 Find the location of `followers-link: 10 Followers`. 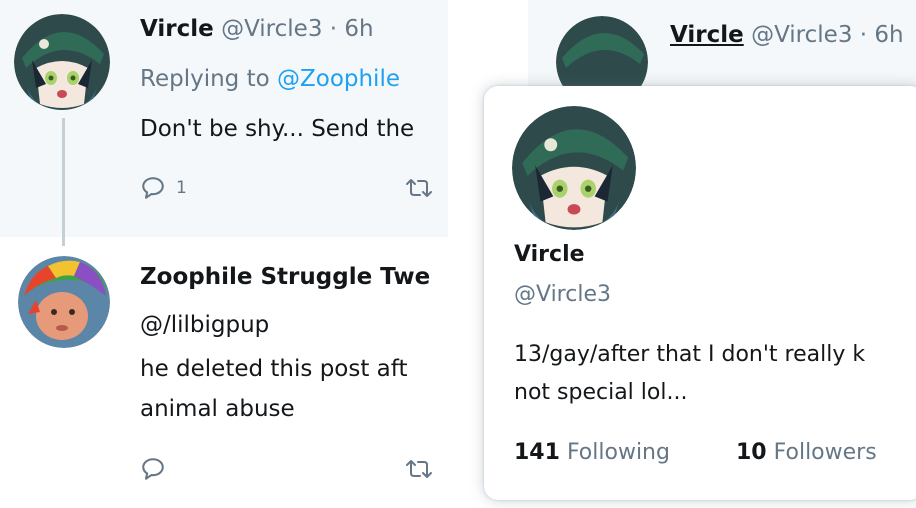

followers-link: 10 Followers is located at coordinates (806, 452).